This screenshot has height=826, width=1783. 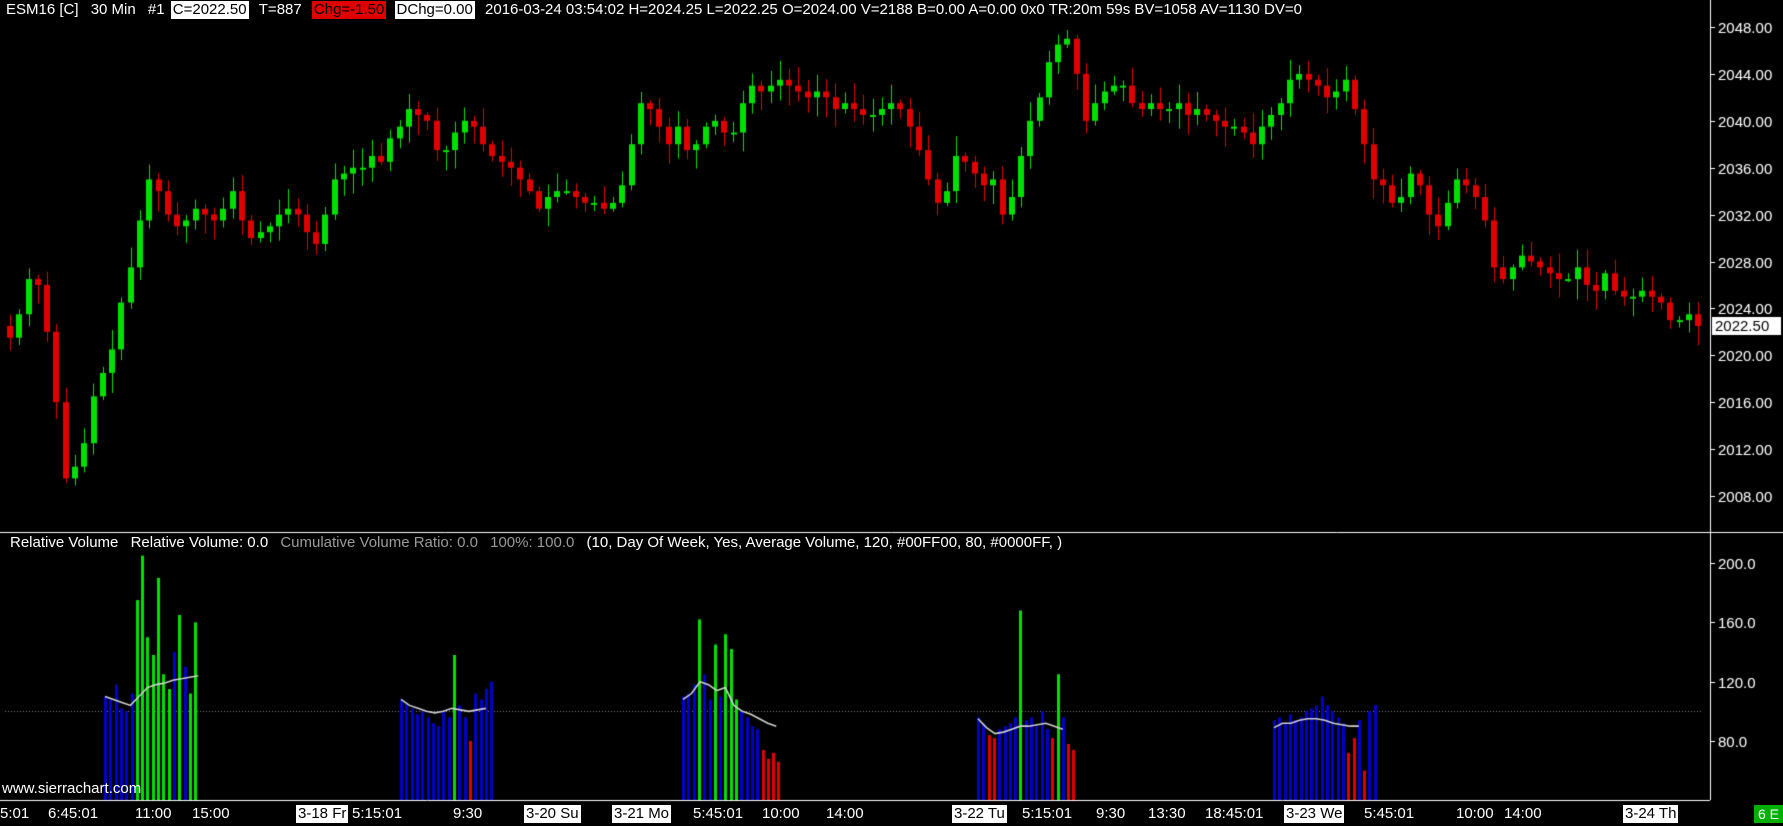 What do you see at coordinates (156, 9) in the screenshot?
I see `chart-number: #1` at bounding box center [156, 9].